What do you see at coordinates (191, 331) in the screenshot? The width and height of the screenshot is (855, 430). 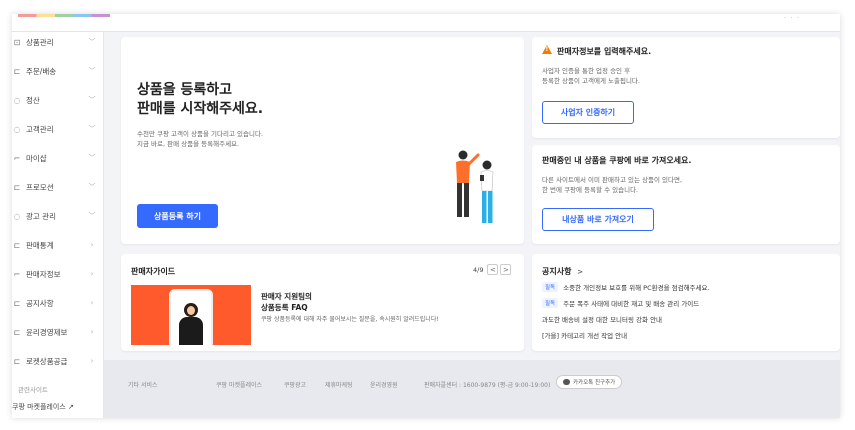 I see `person-body` at bounding box center [191, 331].